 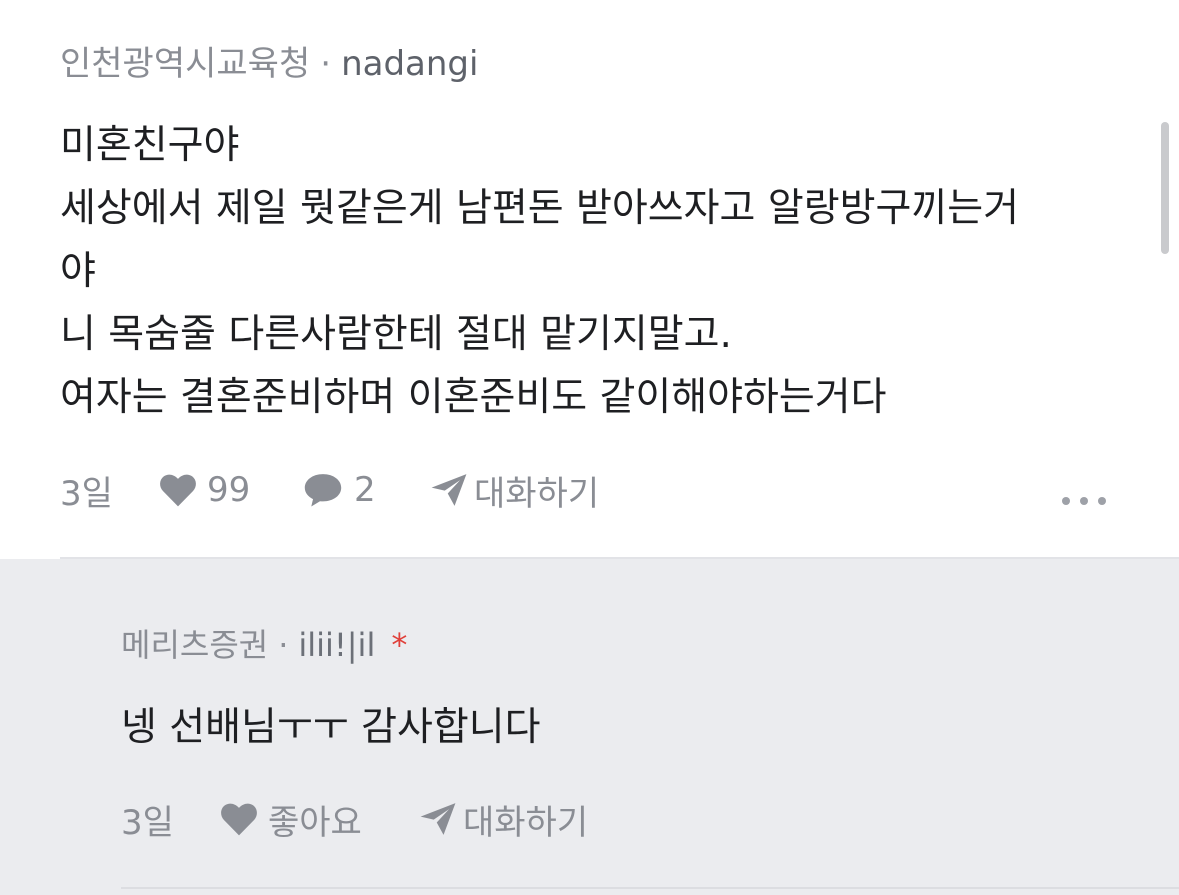 I want to click on comment-line: 미혼친구야, so click(x=150, y=145).